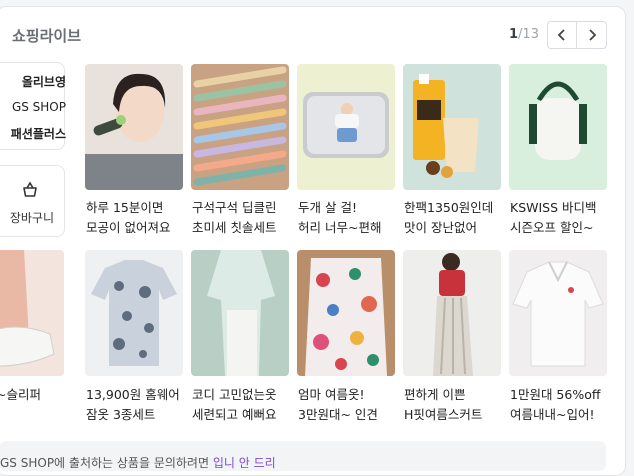 This screenshot has width=634, height=476. Describe the element at coordinates (458, 218) in the screenshot. I see `product-caption-1-4: 한팩1350원인데맛이 장난없어` at that location.